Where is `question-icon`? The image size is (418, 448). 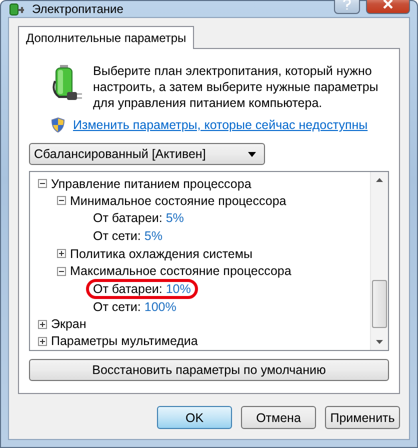
question-icon is located at coordinates (347, 5).